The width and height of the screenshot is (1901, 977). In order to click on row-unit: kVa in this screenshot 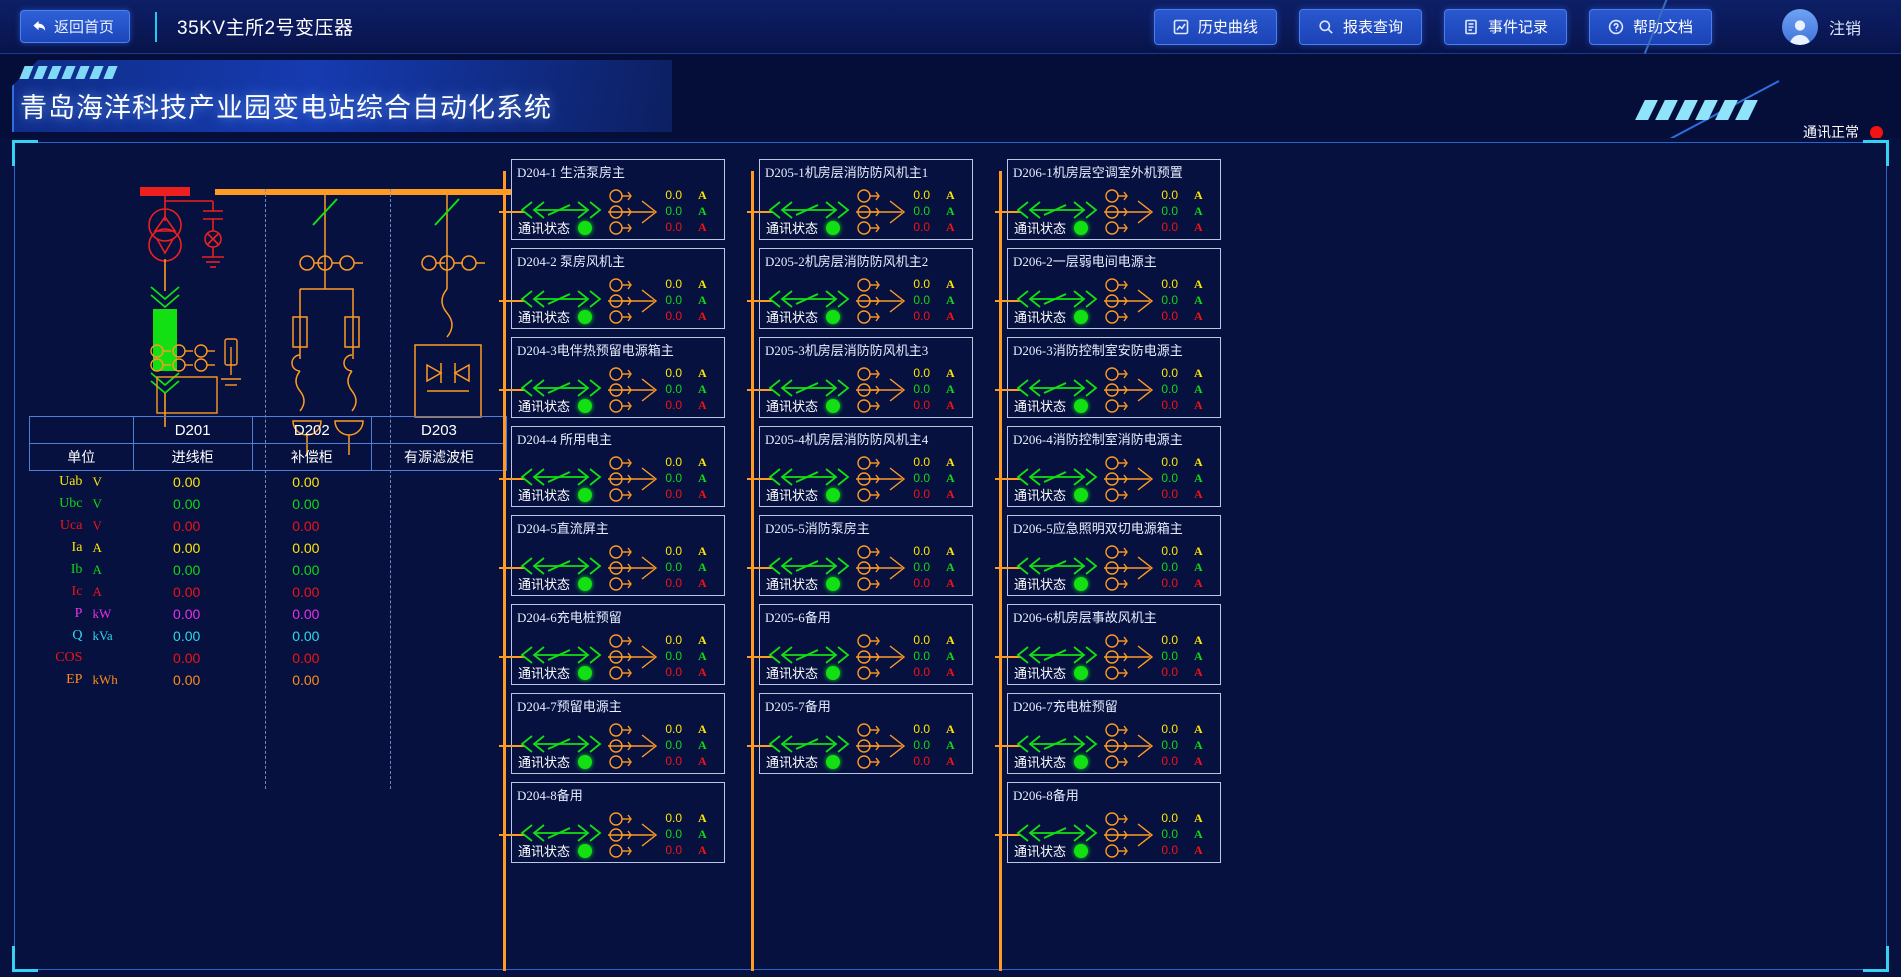, I will do `click(102, 635)`.